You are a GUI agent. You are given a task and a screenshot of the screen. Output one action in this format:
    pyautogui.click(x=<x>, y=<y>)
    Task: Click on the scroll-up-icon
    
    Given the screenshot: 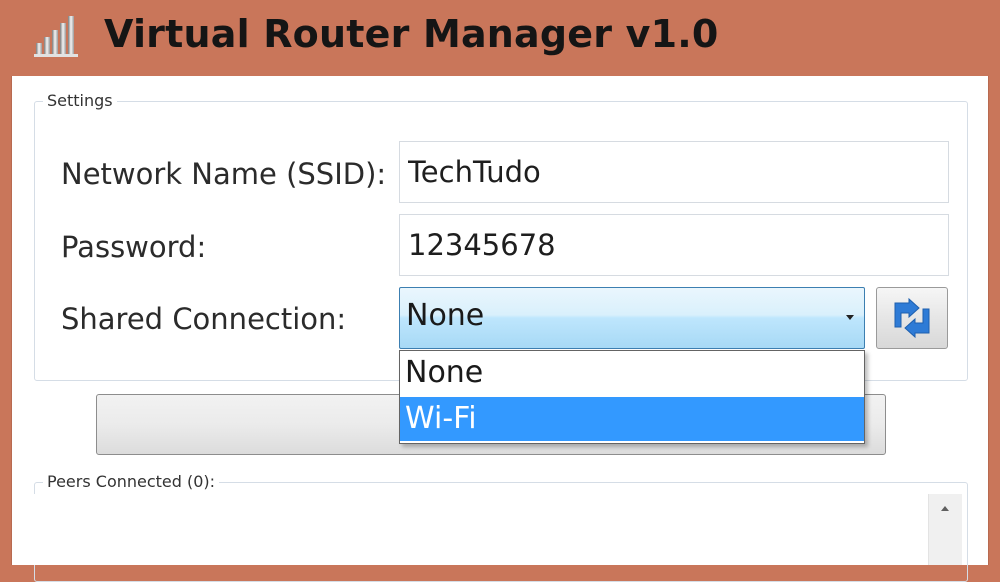 What is the action you would take?
    pyautogui.click(x=945, y=508)
    